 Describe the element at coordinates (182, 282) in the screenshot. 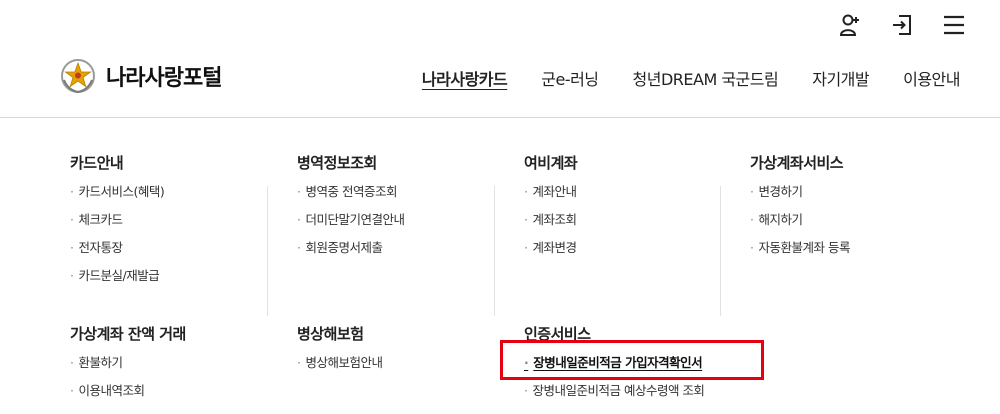

I see `menu-item-card-lost: 카드분실/재발급` at that location.